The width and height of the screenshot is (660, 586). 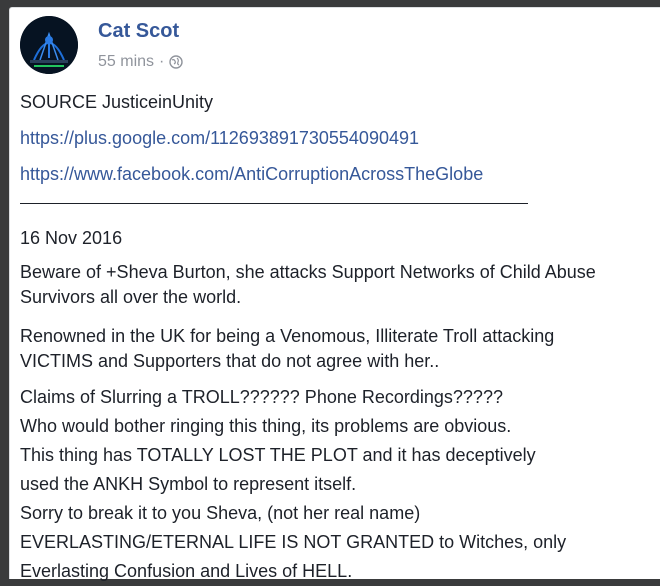 I want to click on profile-avatar-icon, so click(x=49, y=45).